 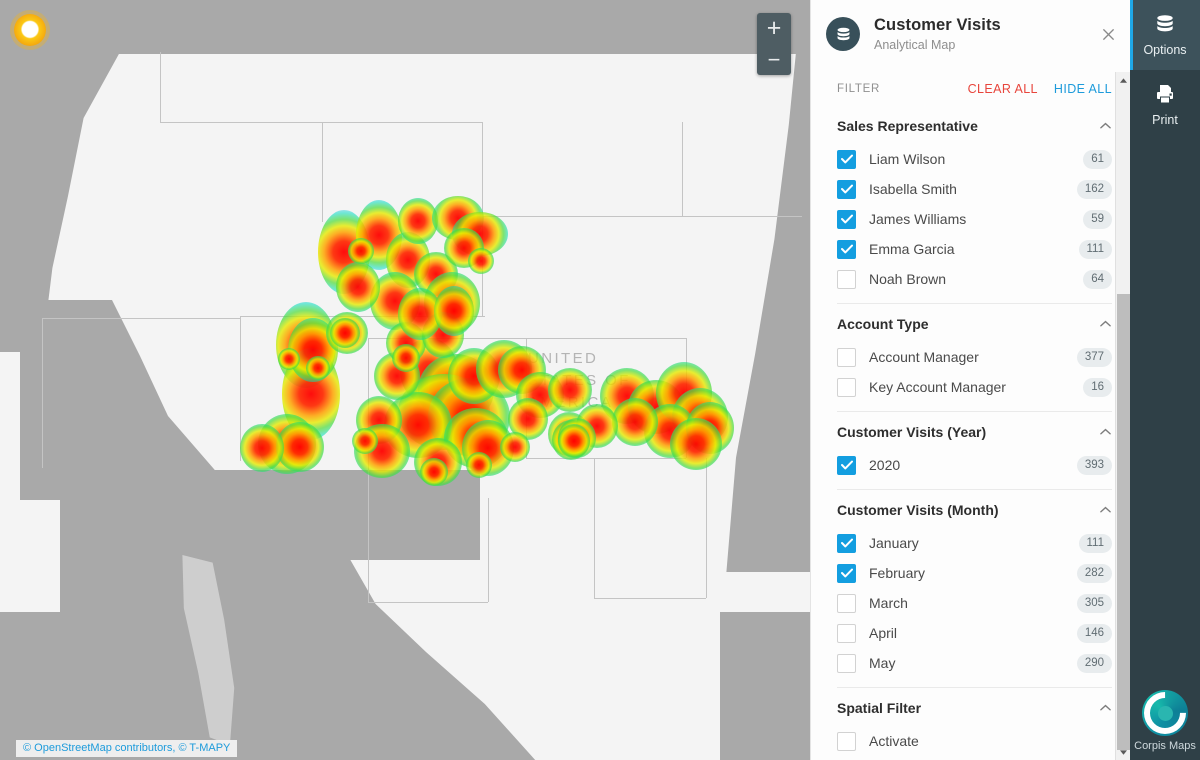 I want to click on scrollbar-thumb, so click(x=1123, y=522).